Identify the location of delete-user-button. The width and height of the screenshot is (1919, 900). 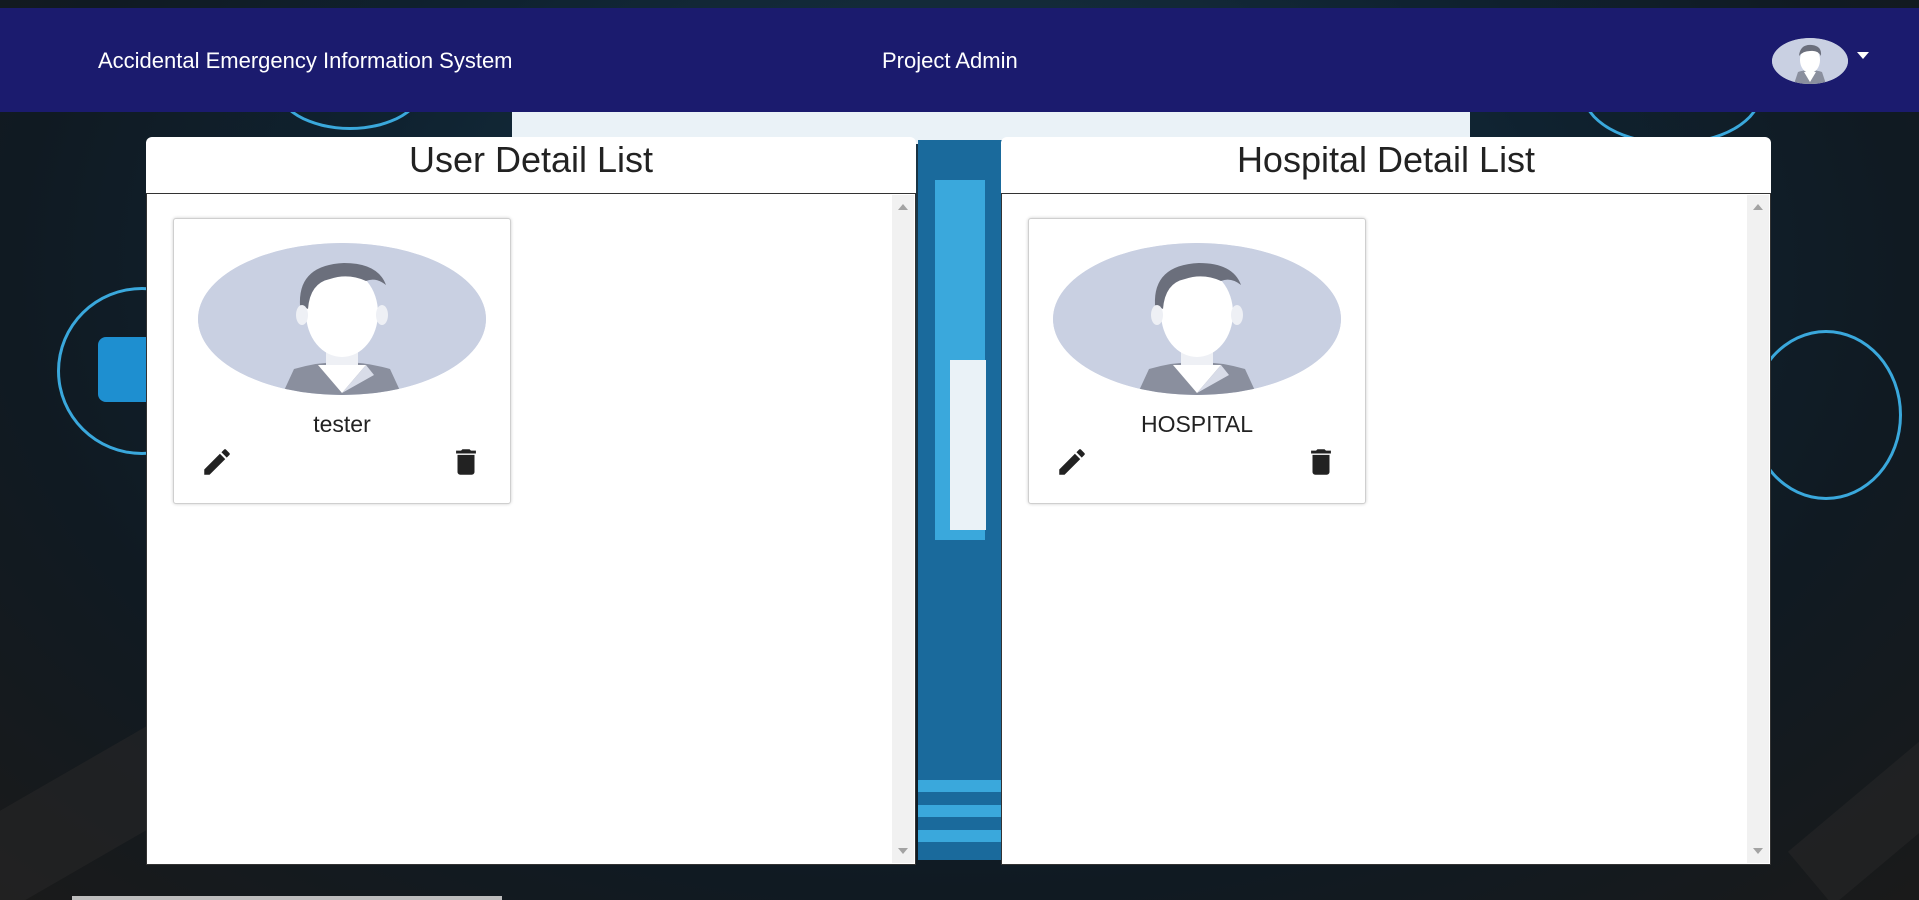
(466, 462).